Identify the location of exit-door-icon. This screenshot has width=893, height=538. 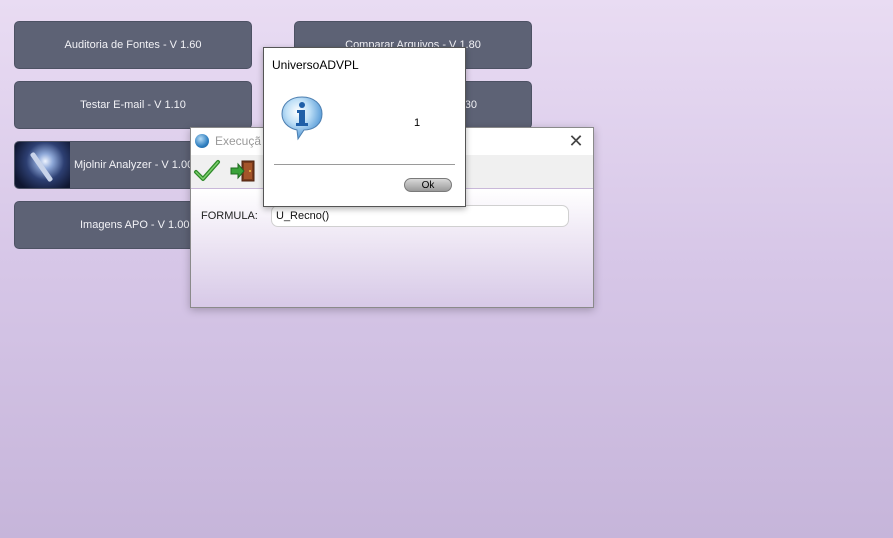
(242, 171).